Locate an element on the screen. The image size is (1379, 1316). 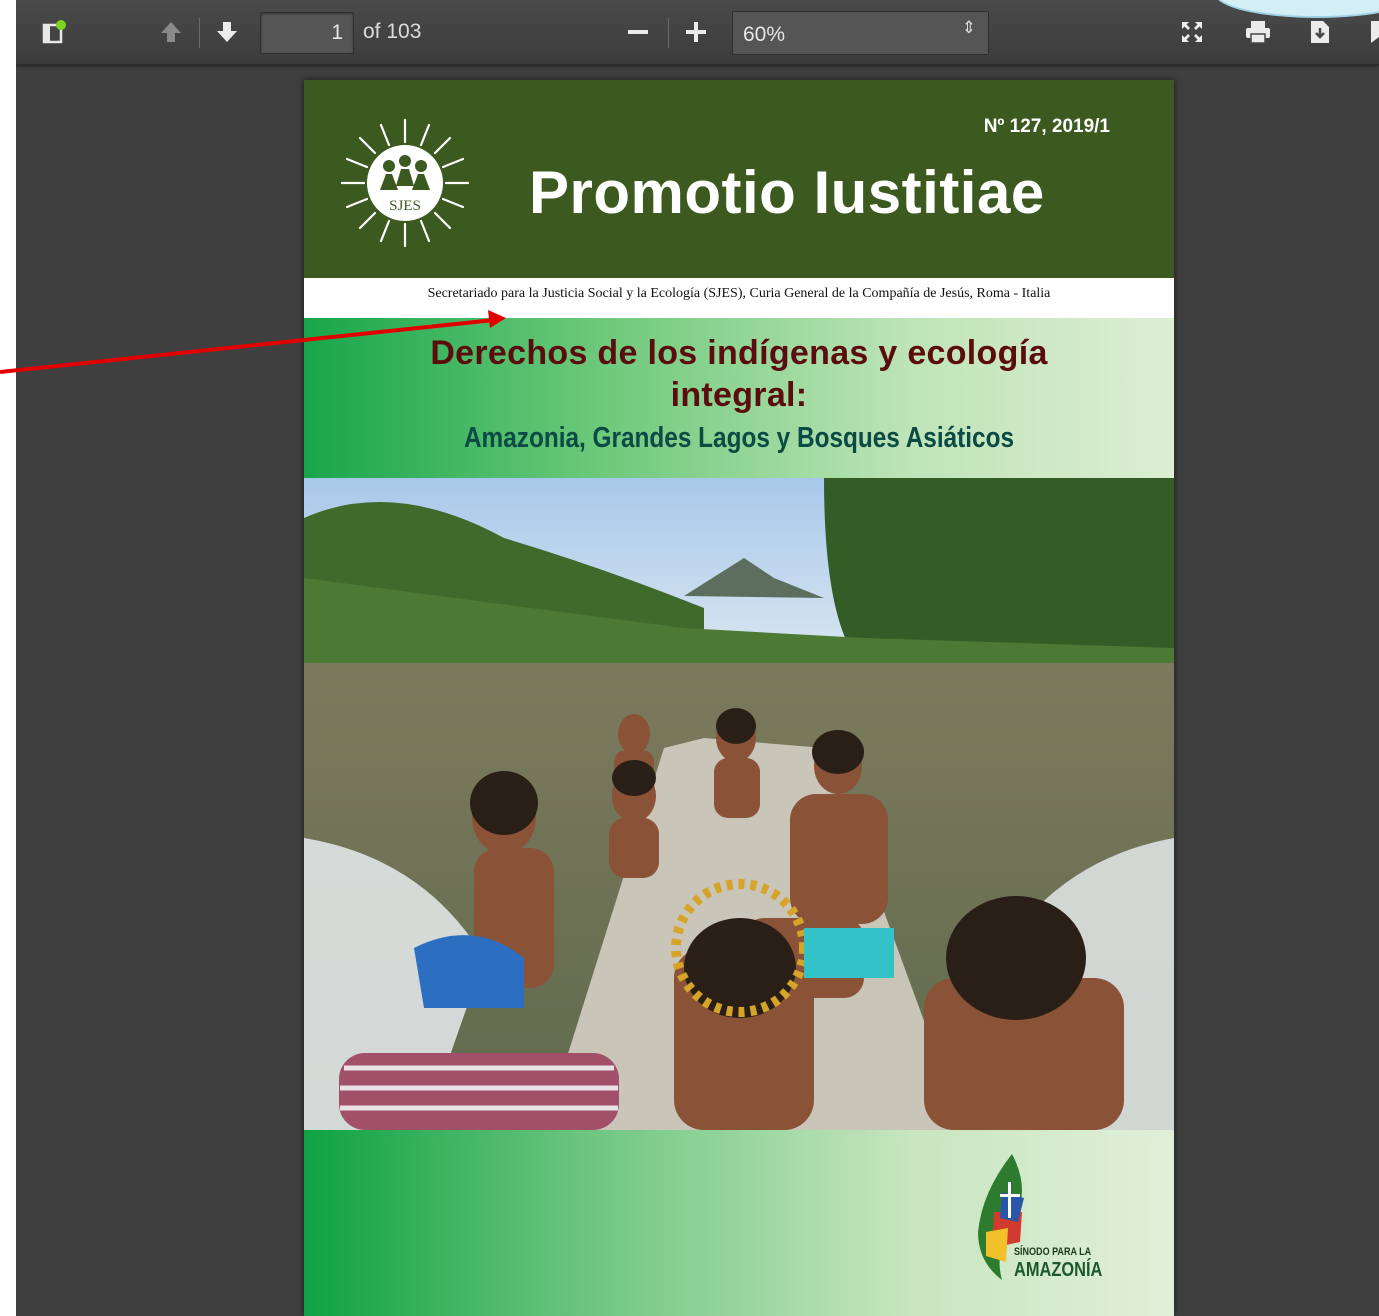
synod-line-2: AMAZONÍA is located at coordinates (1058, 1270).